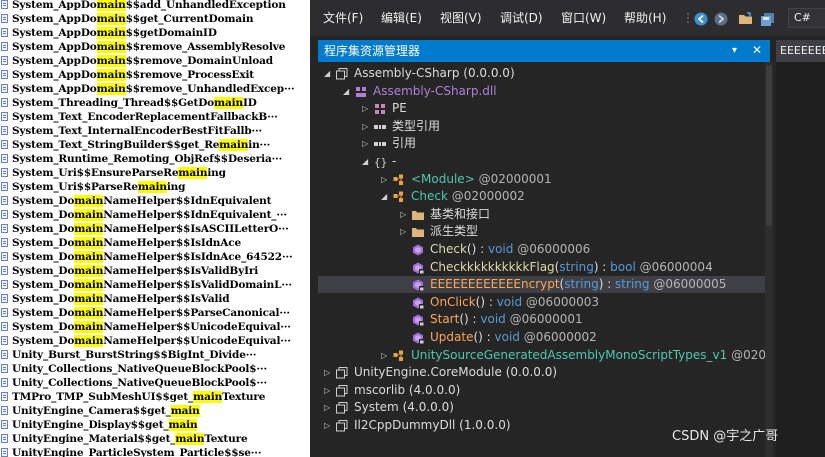 This screenshot has height=457, width=825. What do you see at coordinates (155, 6) in the screenshot?
I see `search-result-row: System_AppDomain$$add_UnhandledException` at bounding box center [155, 6].